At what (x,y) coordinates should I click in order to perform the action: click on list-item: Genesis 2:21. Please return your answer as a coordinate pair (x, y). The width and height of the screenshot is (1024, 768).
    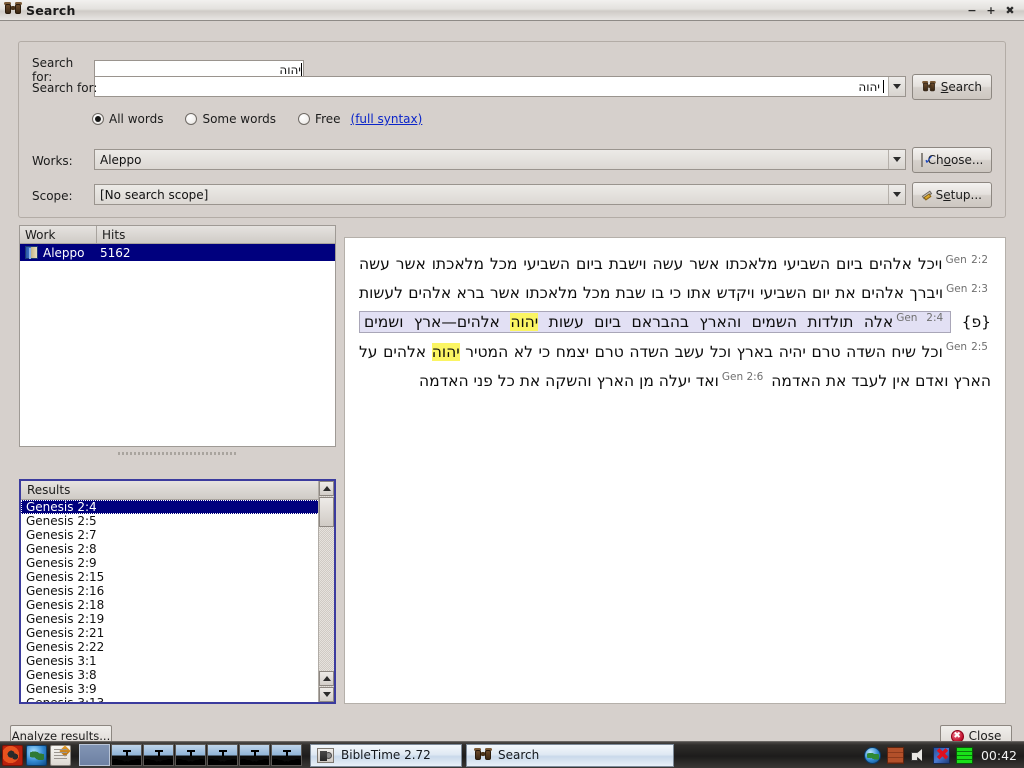
    Looking at the image, I should click on (177, 633).